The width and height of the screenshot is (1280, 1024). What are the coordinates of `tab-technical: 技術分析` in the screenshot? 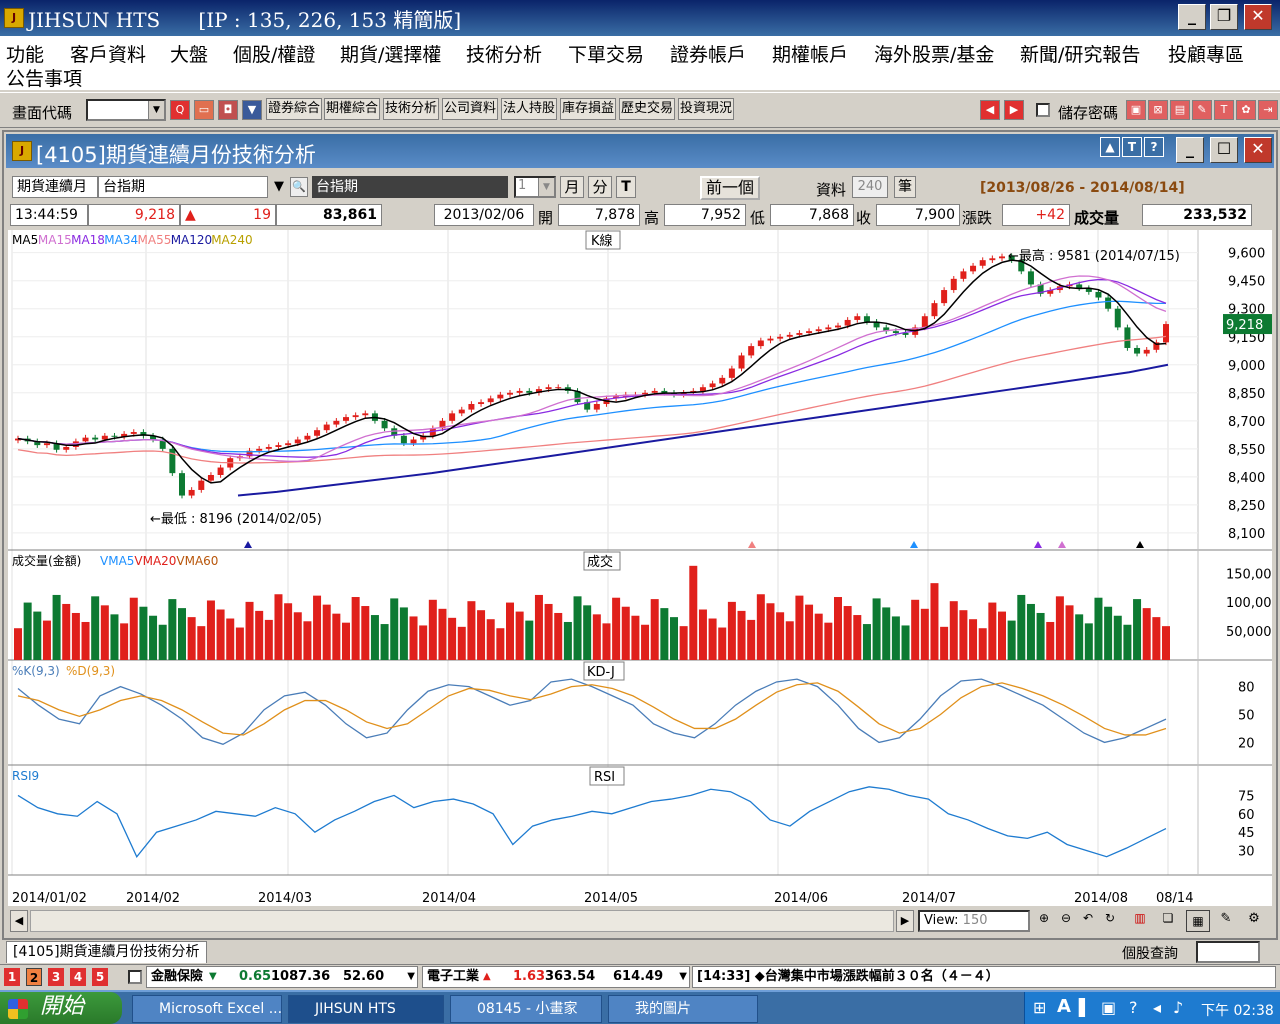 It's located at (411, 109).